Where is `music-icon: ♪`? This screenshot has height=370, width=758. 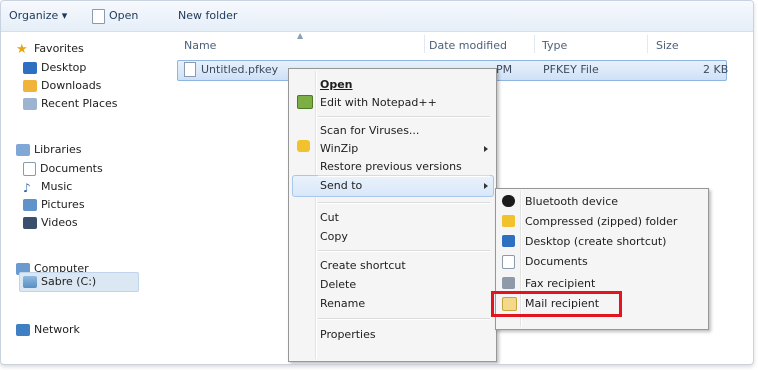 music-icon: ♪ is located at coordinates (27, 188).